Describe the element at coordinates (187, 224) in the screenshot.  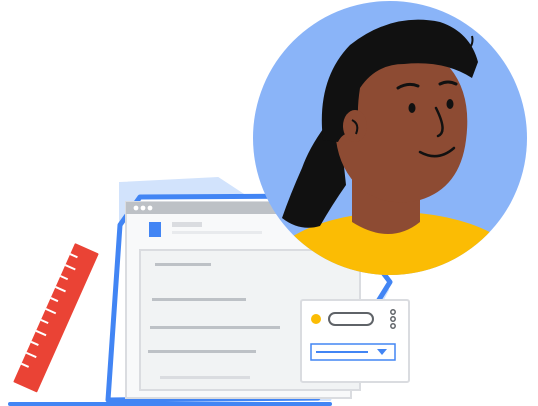
I see `header-line` at that location.